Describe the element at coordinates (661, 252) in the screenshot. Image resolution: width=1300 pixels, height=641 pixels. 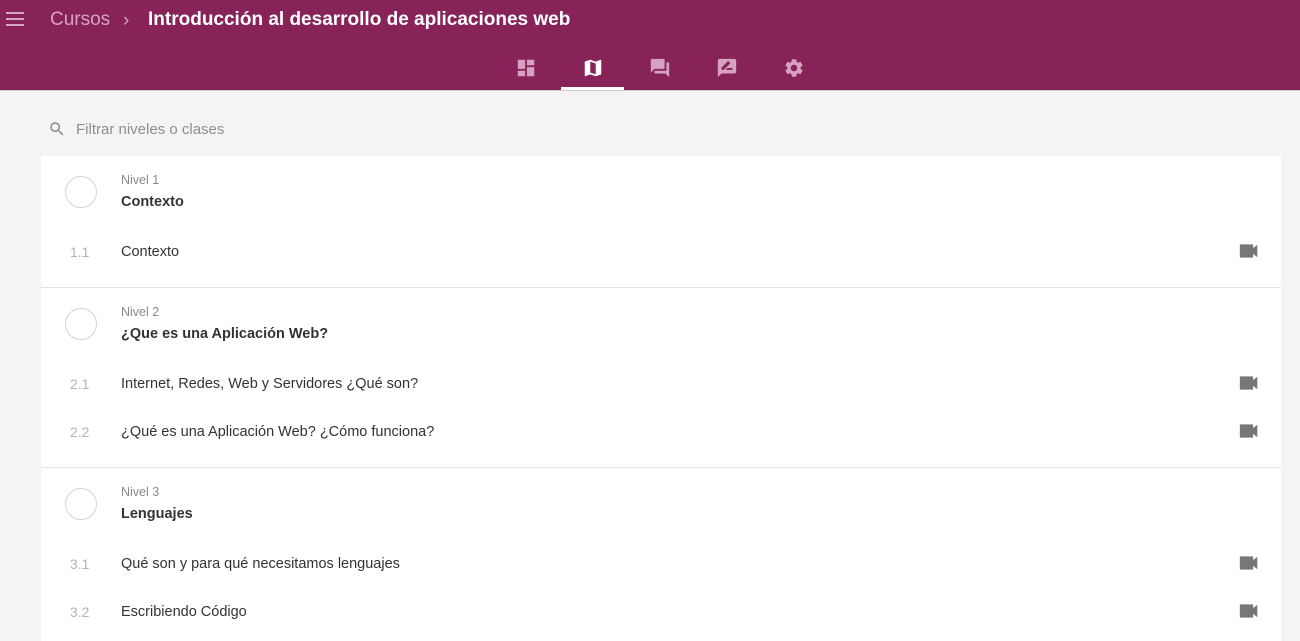
I see `lesson-row: 1.1 Contexto` at that location.